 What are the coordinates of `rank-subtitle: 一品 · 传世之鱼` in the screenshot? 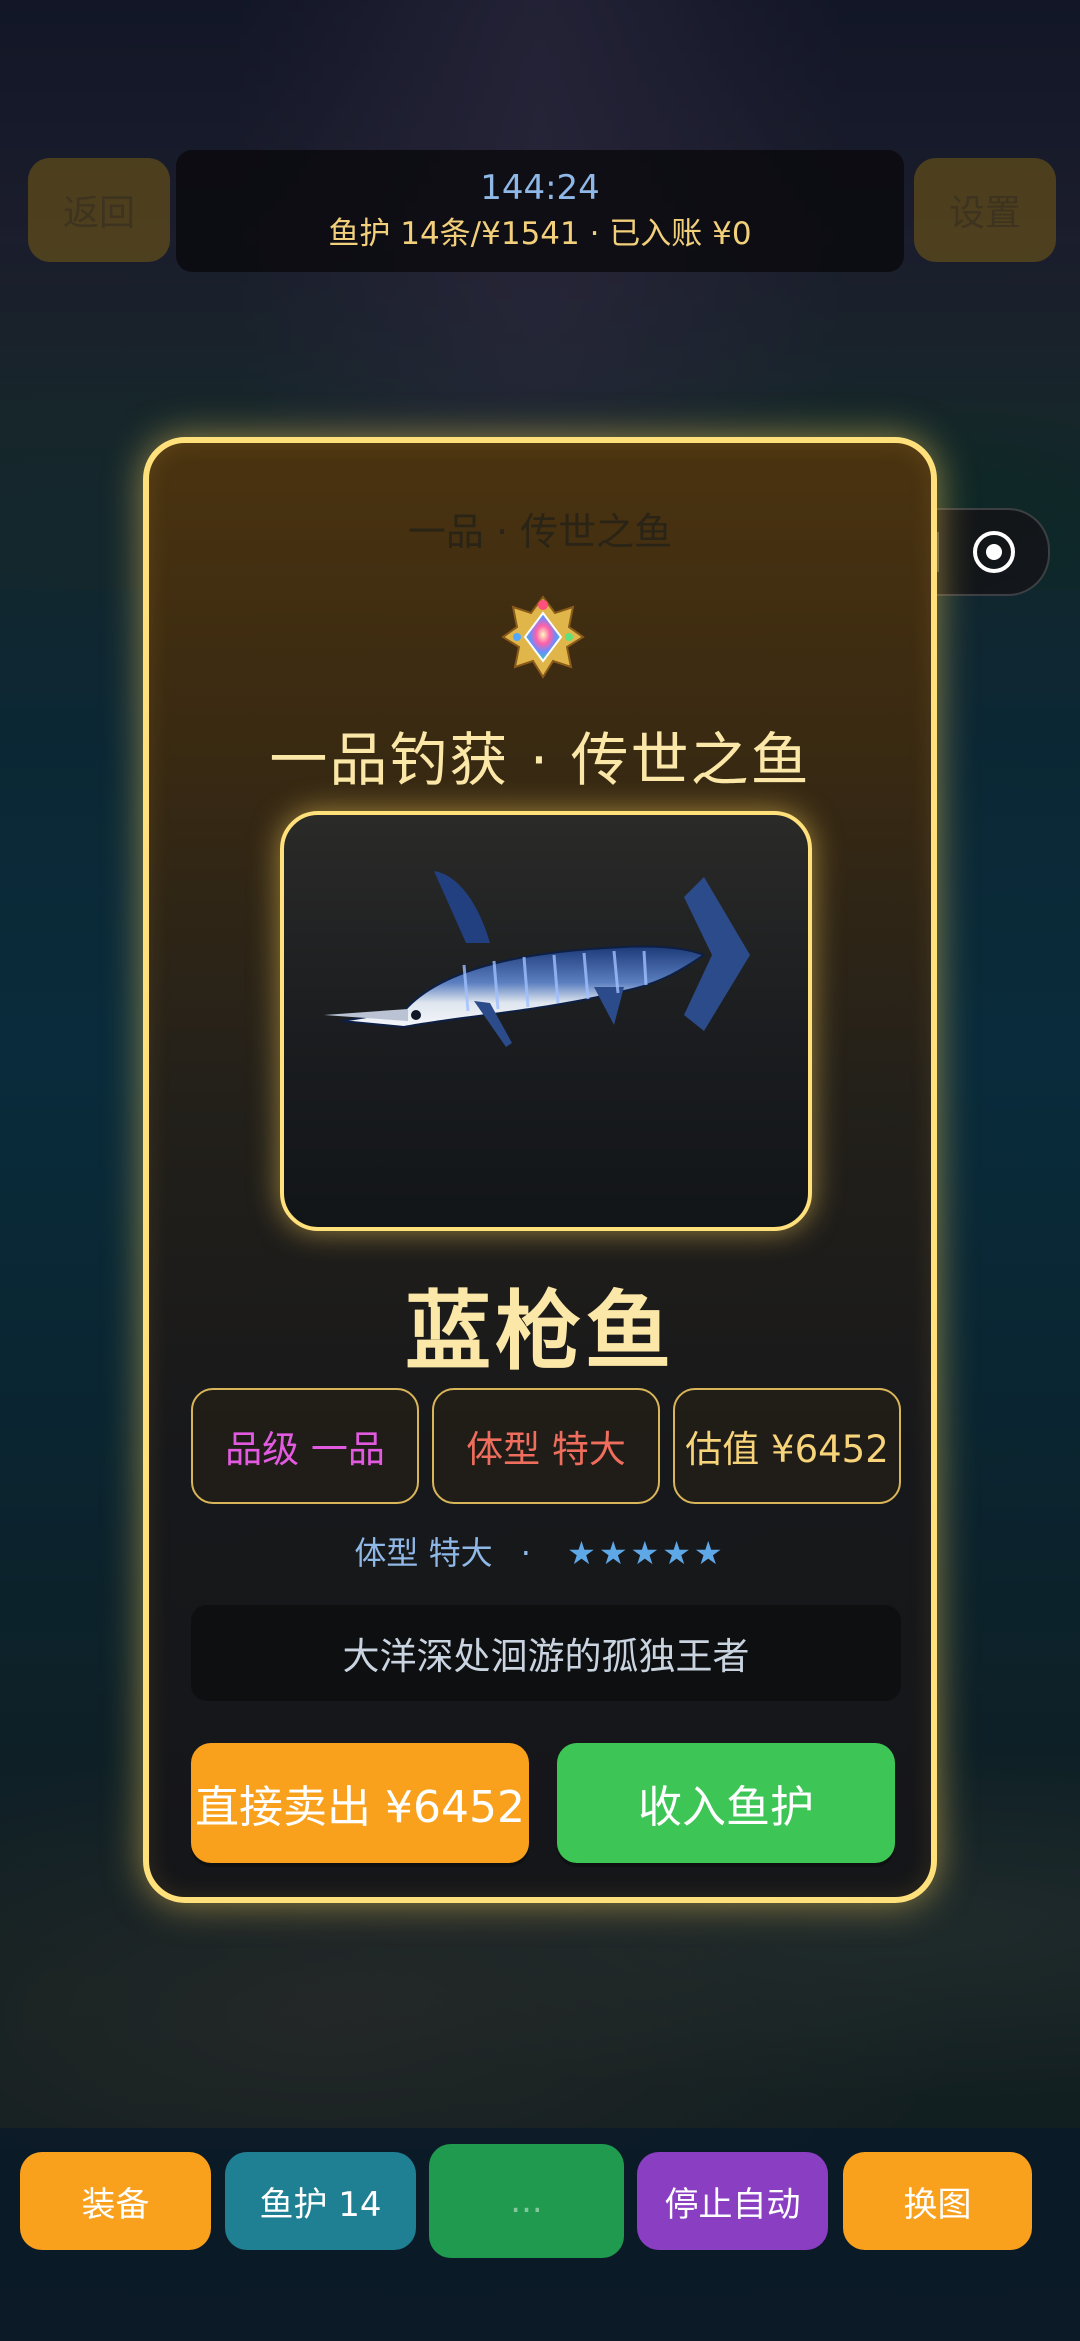 It's located at (540, 532).